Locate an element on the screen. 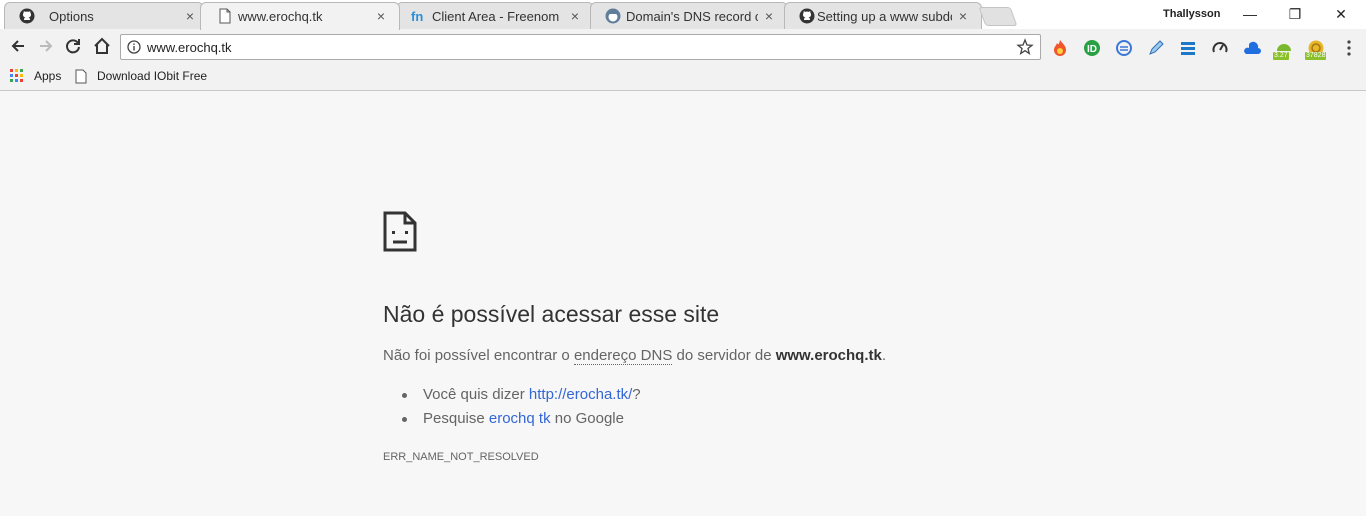 This screenshot has height=516, width=1366. dns-address-term: endereço DNS is located at coordinates (623, 356).